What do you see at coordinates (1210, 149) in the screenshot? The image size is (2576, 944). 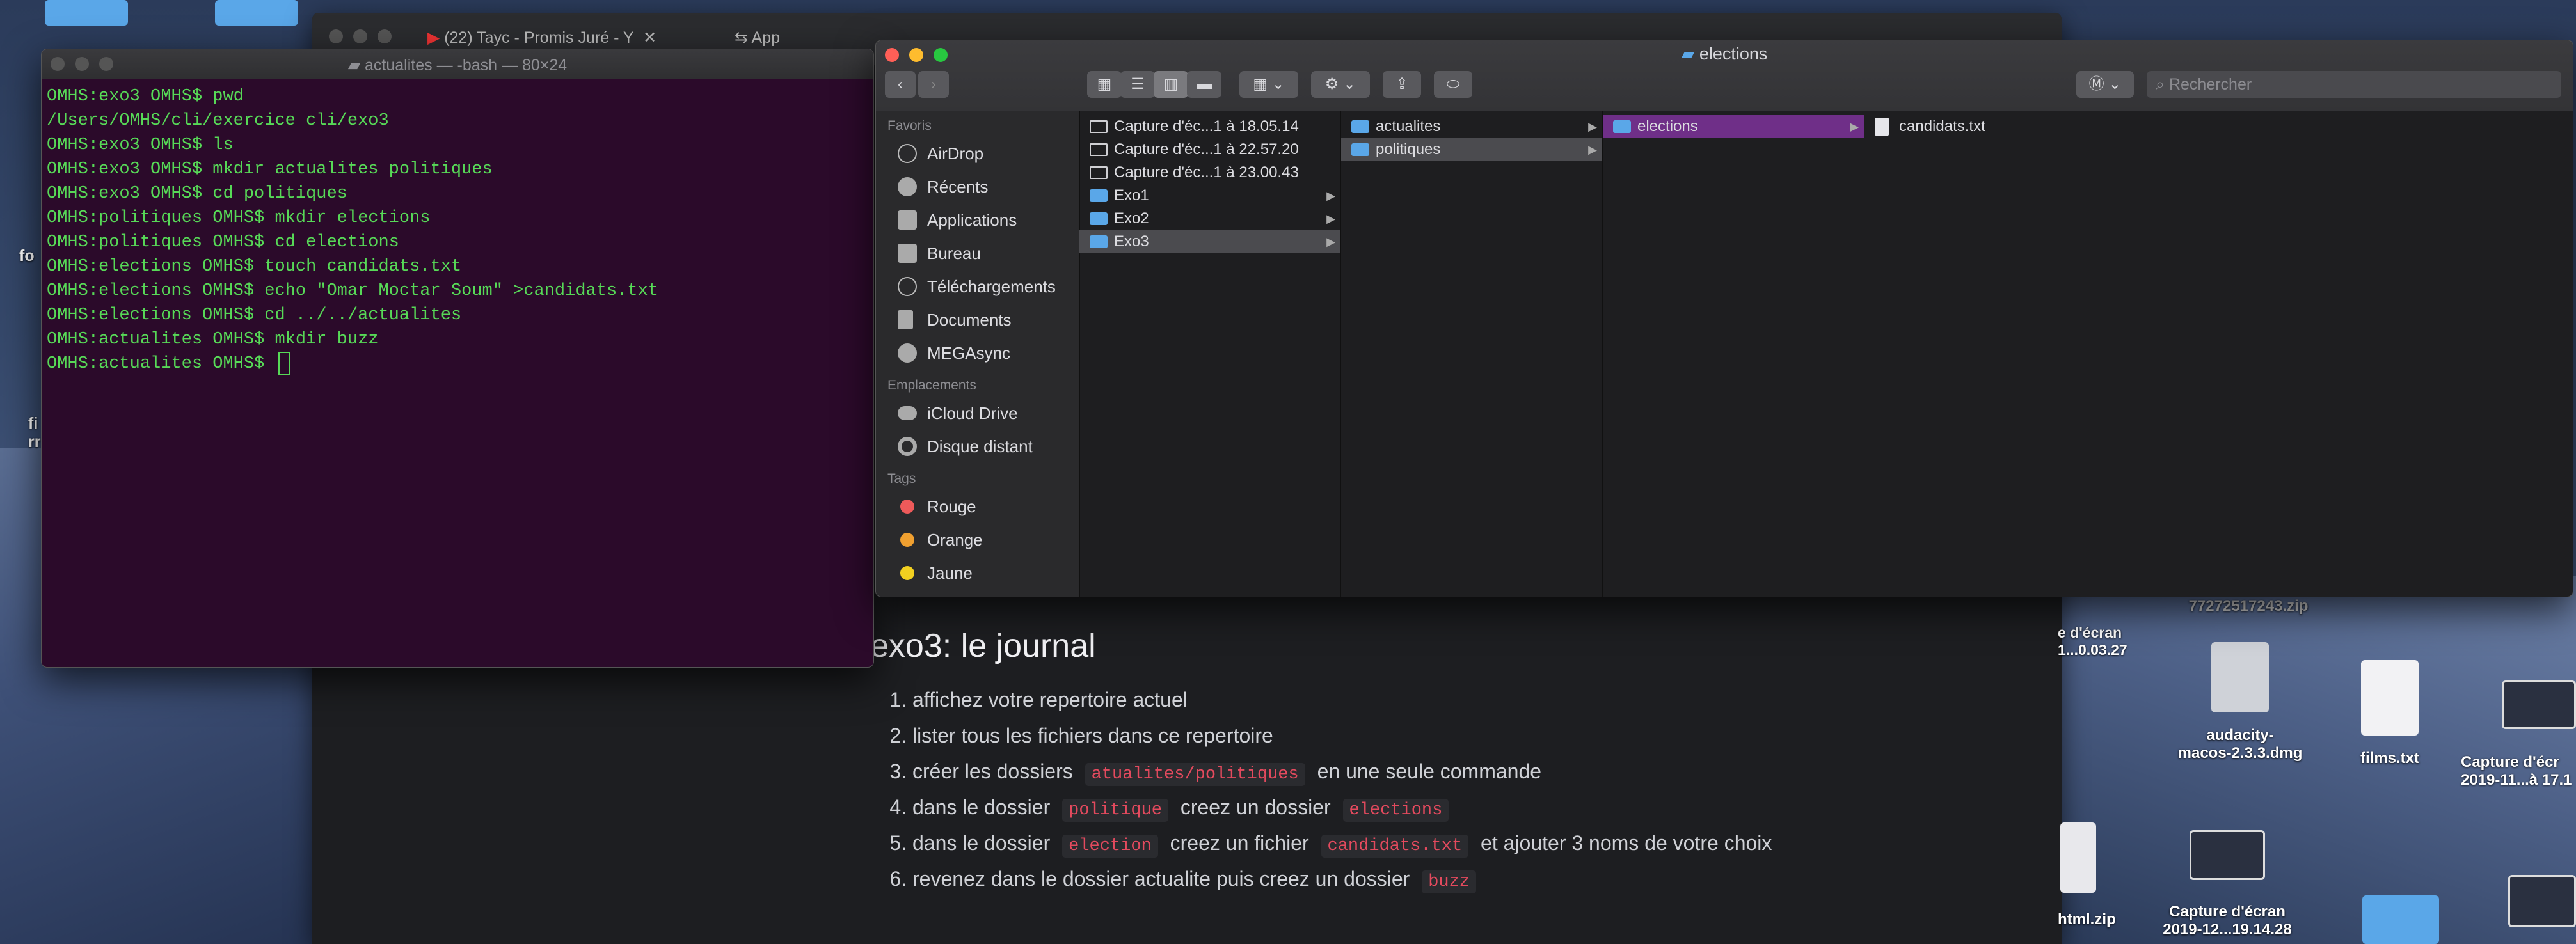 I see `list-item: Capture d'éc...1 à 22.57.20` at bounding box center [1210, 149].